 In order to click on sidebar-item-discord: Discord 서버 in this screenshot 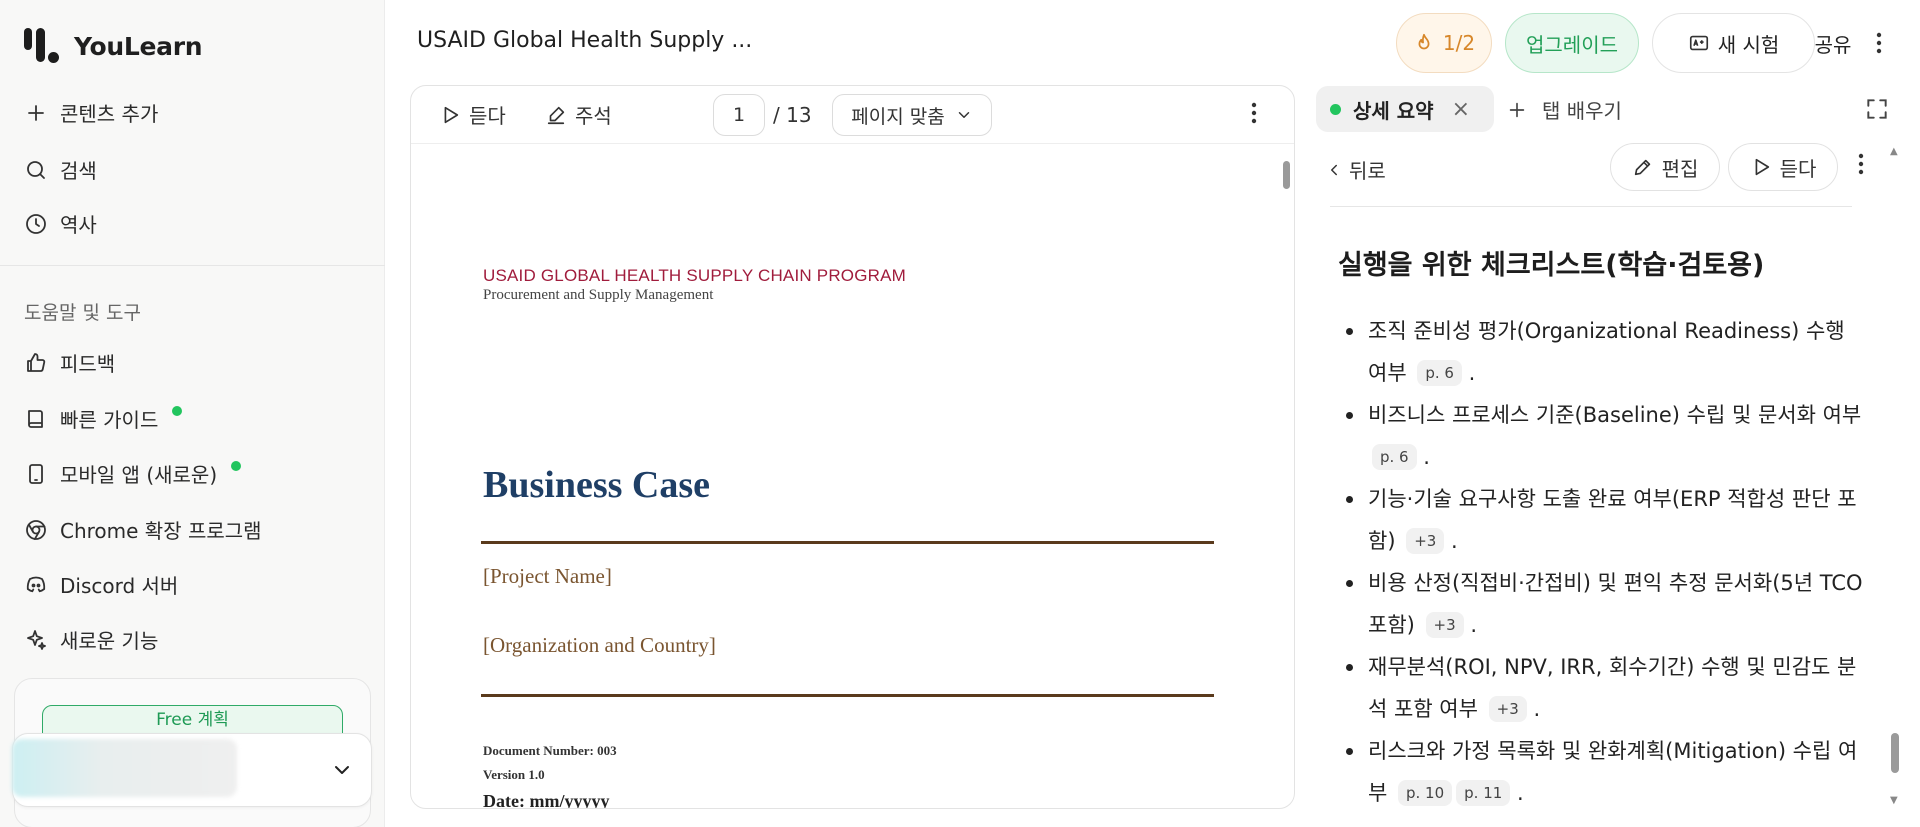, I will do `click(101, 584)`.